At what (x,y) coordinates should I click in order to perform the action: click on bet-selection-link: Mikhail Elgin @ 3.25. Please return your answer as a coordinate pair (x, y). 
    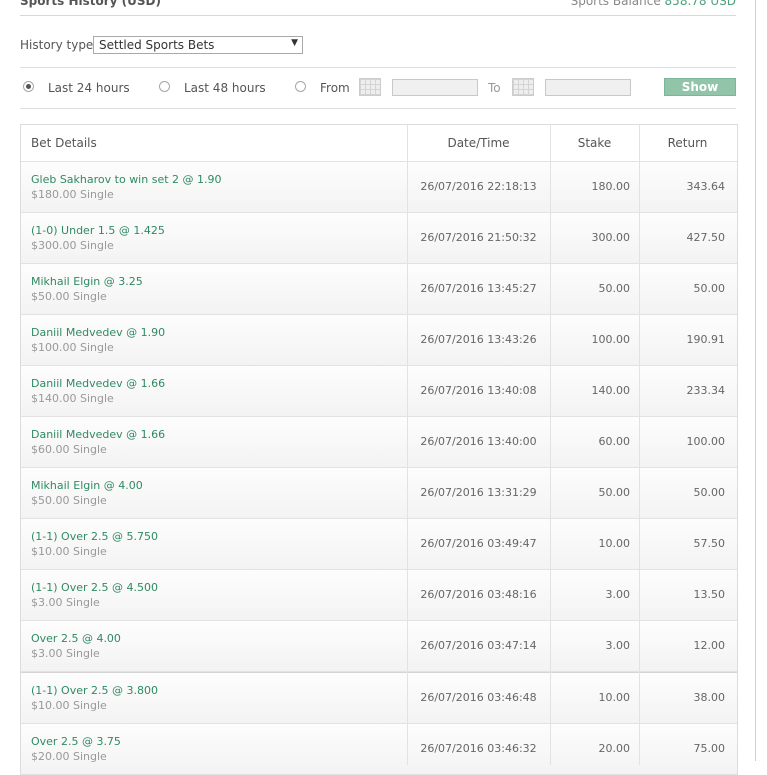
    Looking at the image, I should click on (87, 281).